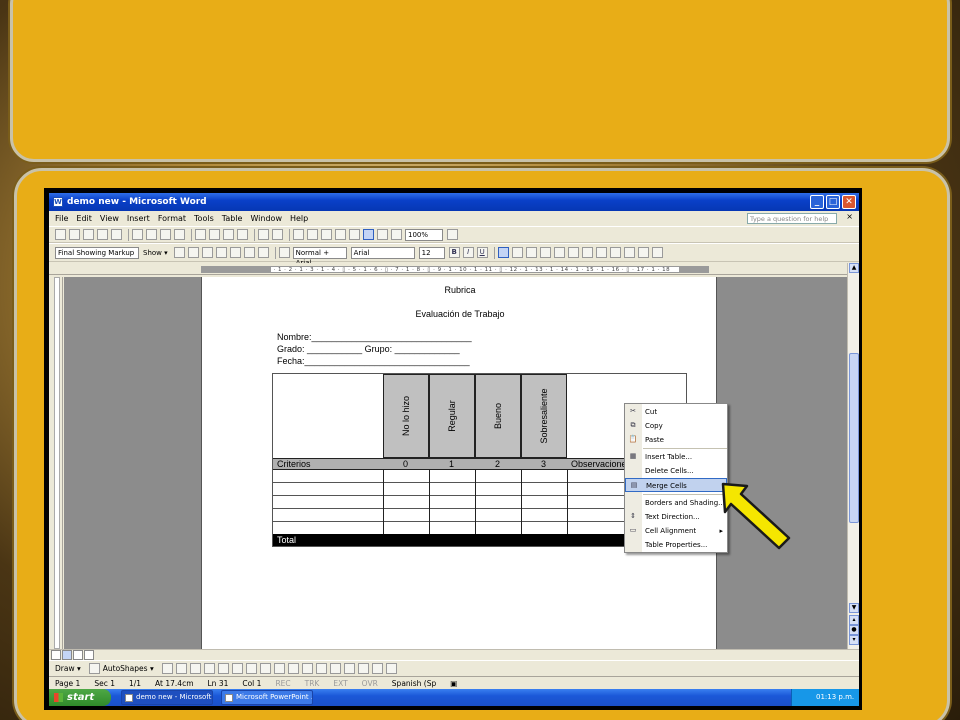 Image resolution: width=960 pixels, height=720 pixels. Describe the element at coordinates (363, 668) in the screenshot. I see `arrow-style-icon` at that location.